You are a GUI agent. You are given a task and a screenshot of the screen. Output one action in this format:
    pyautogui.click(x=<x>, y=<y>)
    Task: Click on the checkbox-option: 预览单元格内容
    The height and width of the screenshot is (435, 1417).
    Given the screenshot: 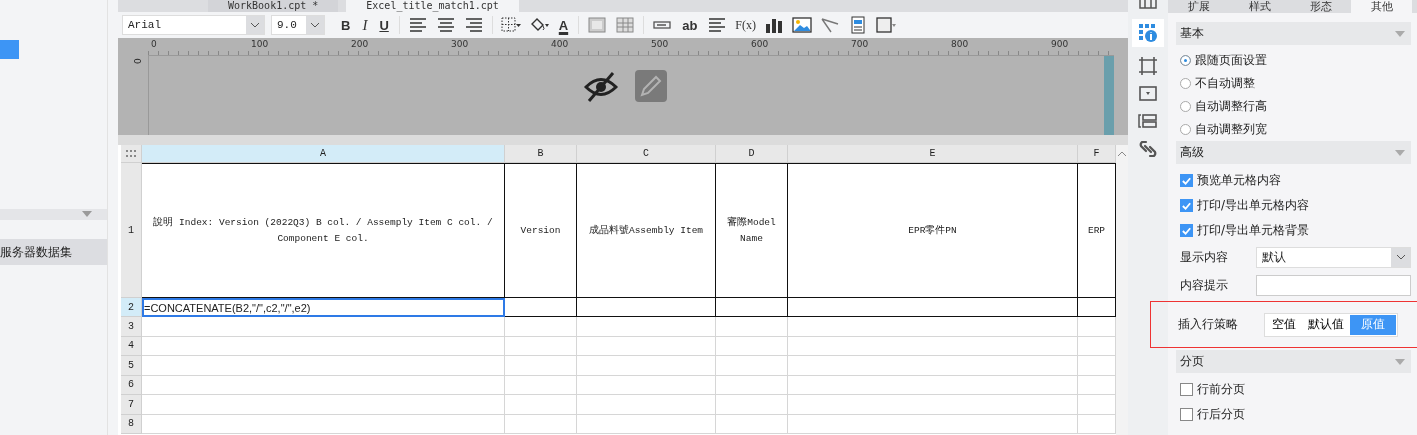 What is the action you would take?
    pyautogui.click(x=1293, y=180)
    